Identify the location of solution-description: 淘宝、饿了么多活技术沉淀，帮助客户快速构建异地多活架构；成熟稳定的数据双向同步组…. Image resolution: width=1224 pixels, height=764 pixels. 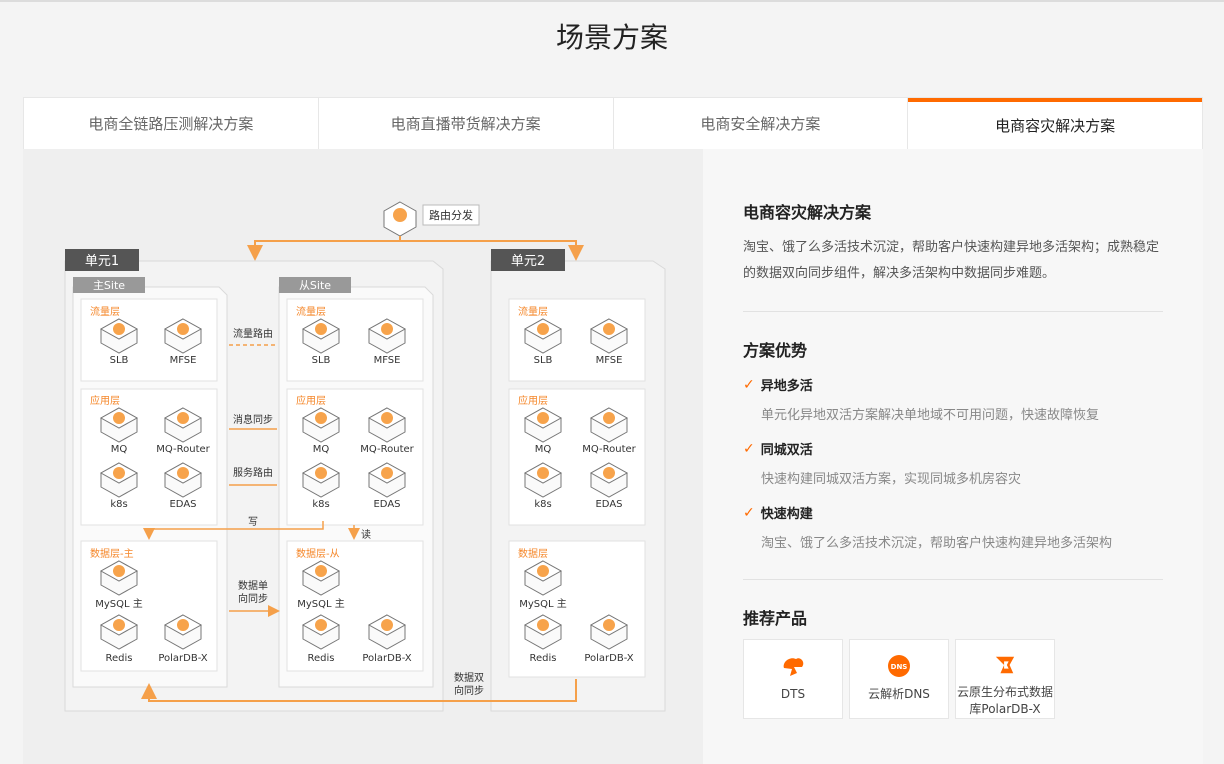
(951, 260).